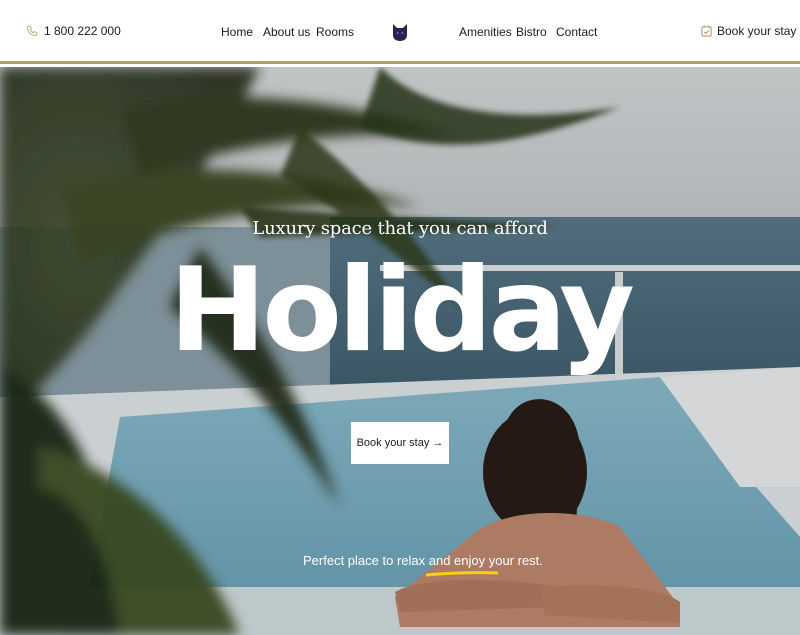 This screenshot has width=800, height=635. I want to click on hero-tagline: Luxury space that you can afford, so click(400, 228).